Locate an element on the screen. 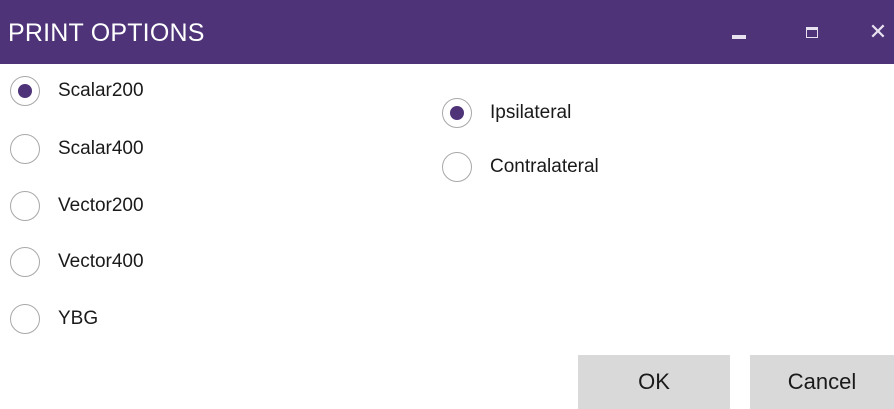 The height and width of the screenshot is (409, 894). radio-option-scalar200: Scalar200 is located at coordinates (77, 91).